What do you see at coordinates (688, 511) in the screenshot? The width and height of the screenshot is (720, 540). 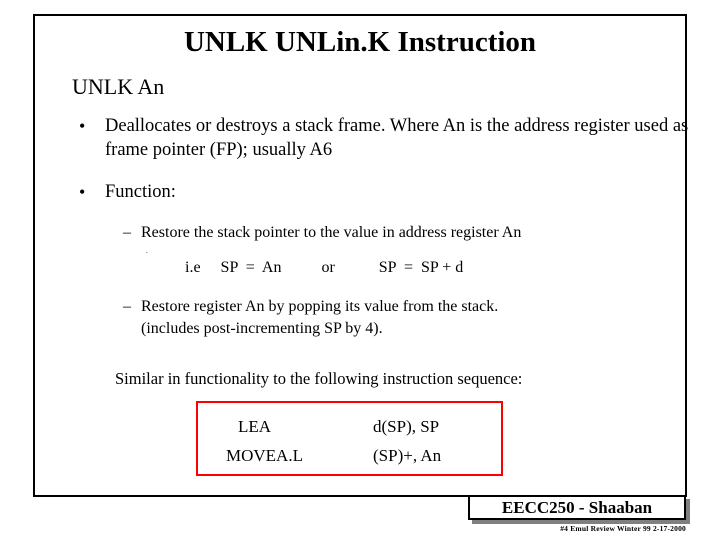 I see `footer-shadow-right` at bounding box center [688, 511].